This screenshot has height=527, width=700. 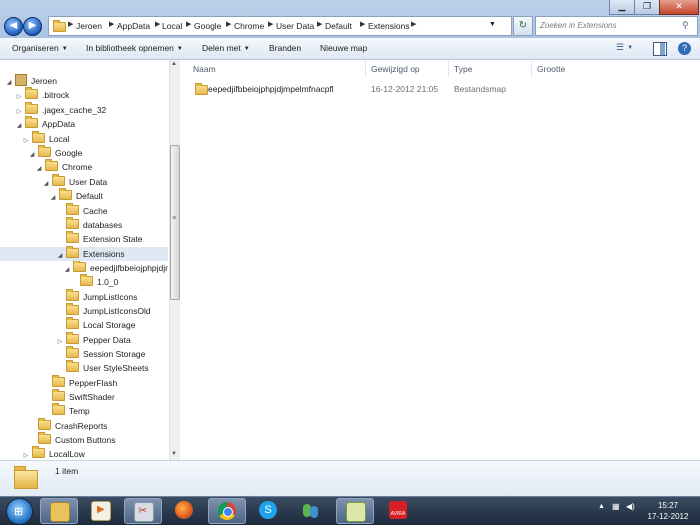 I want to click on scrollbar-thumb, so click(x=175, y=222).